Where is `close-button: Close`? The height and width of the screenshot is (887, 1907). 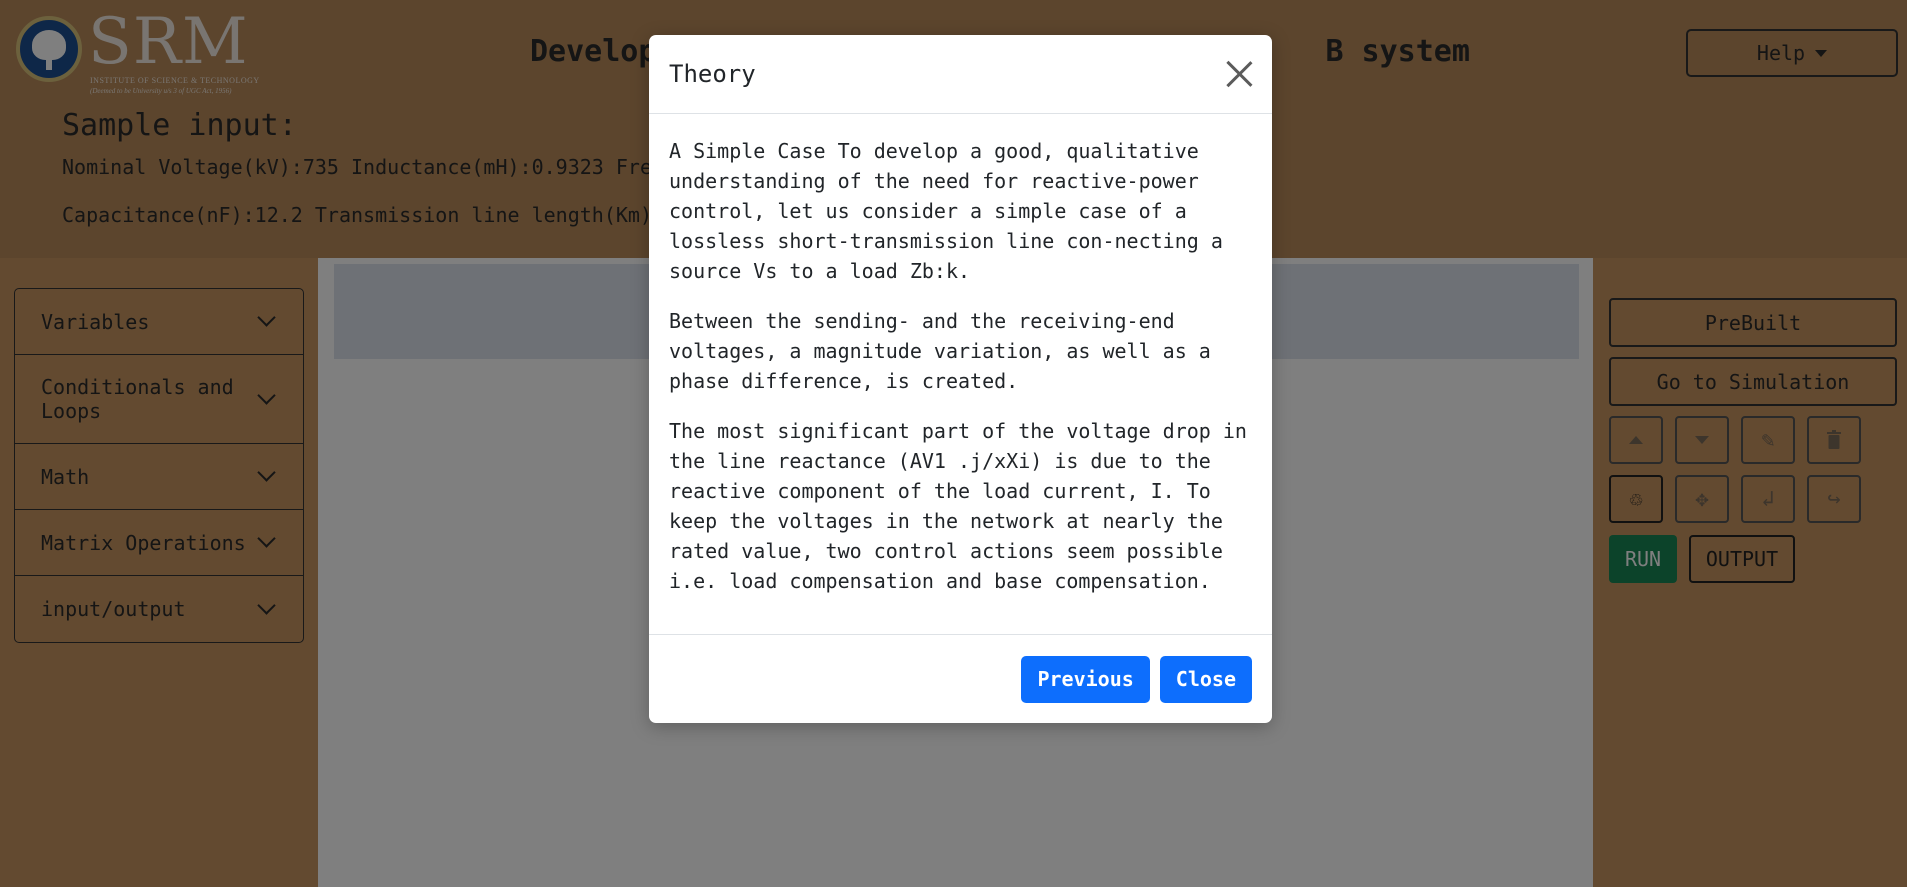 close-button: Close is located at coordinates (1205, 679).